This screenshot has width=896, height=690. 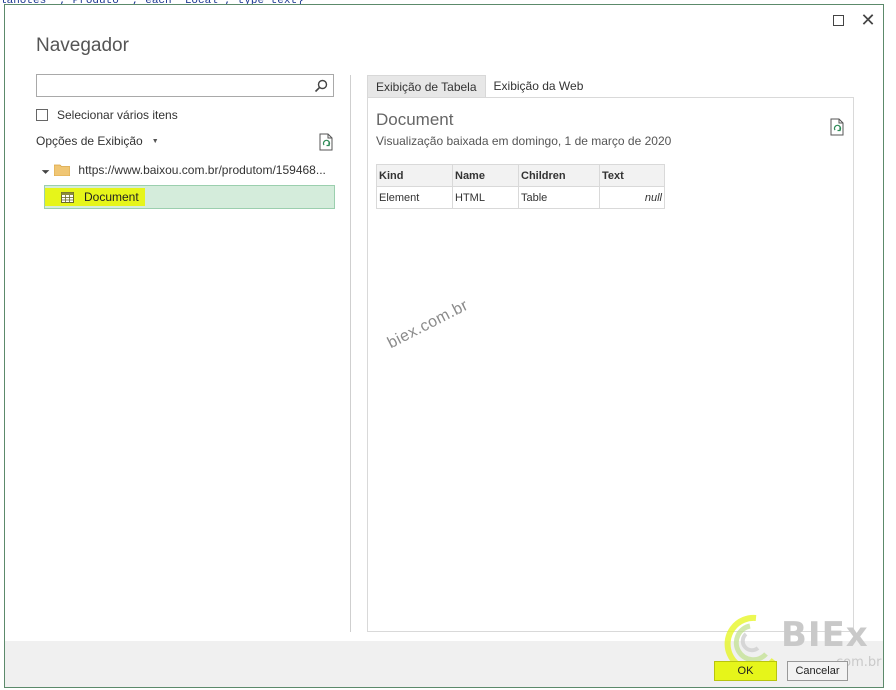 I want to click on search-box, so click(x=185, y=85).